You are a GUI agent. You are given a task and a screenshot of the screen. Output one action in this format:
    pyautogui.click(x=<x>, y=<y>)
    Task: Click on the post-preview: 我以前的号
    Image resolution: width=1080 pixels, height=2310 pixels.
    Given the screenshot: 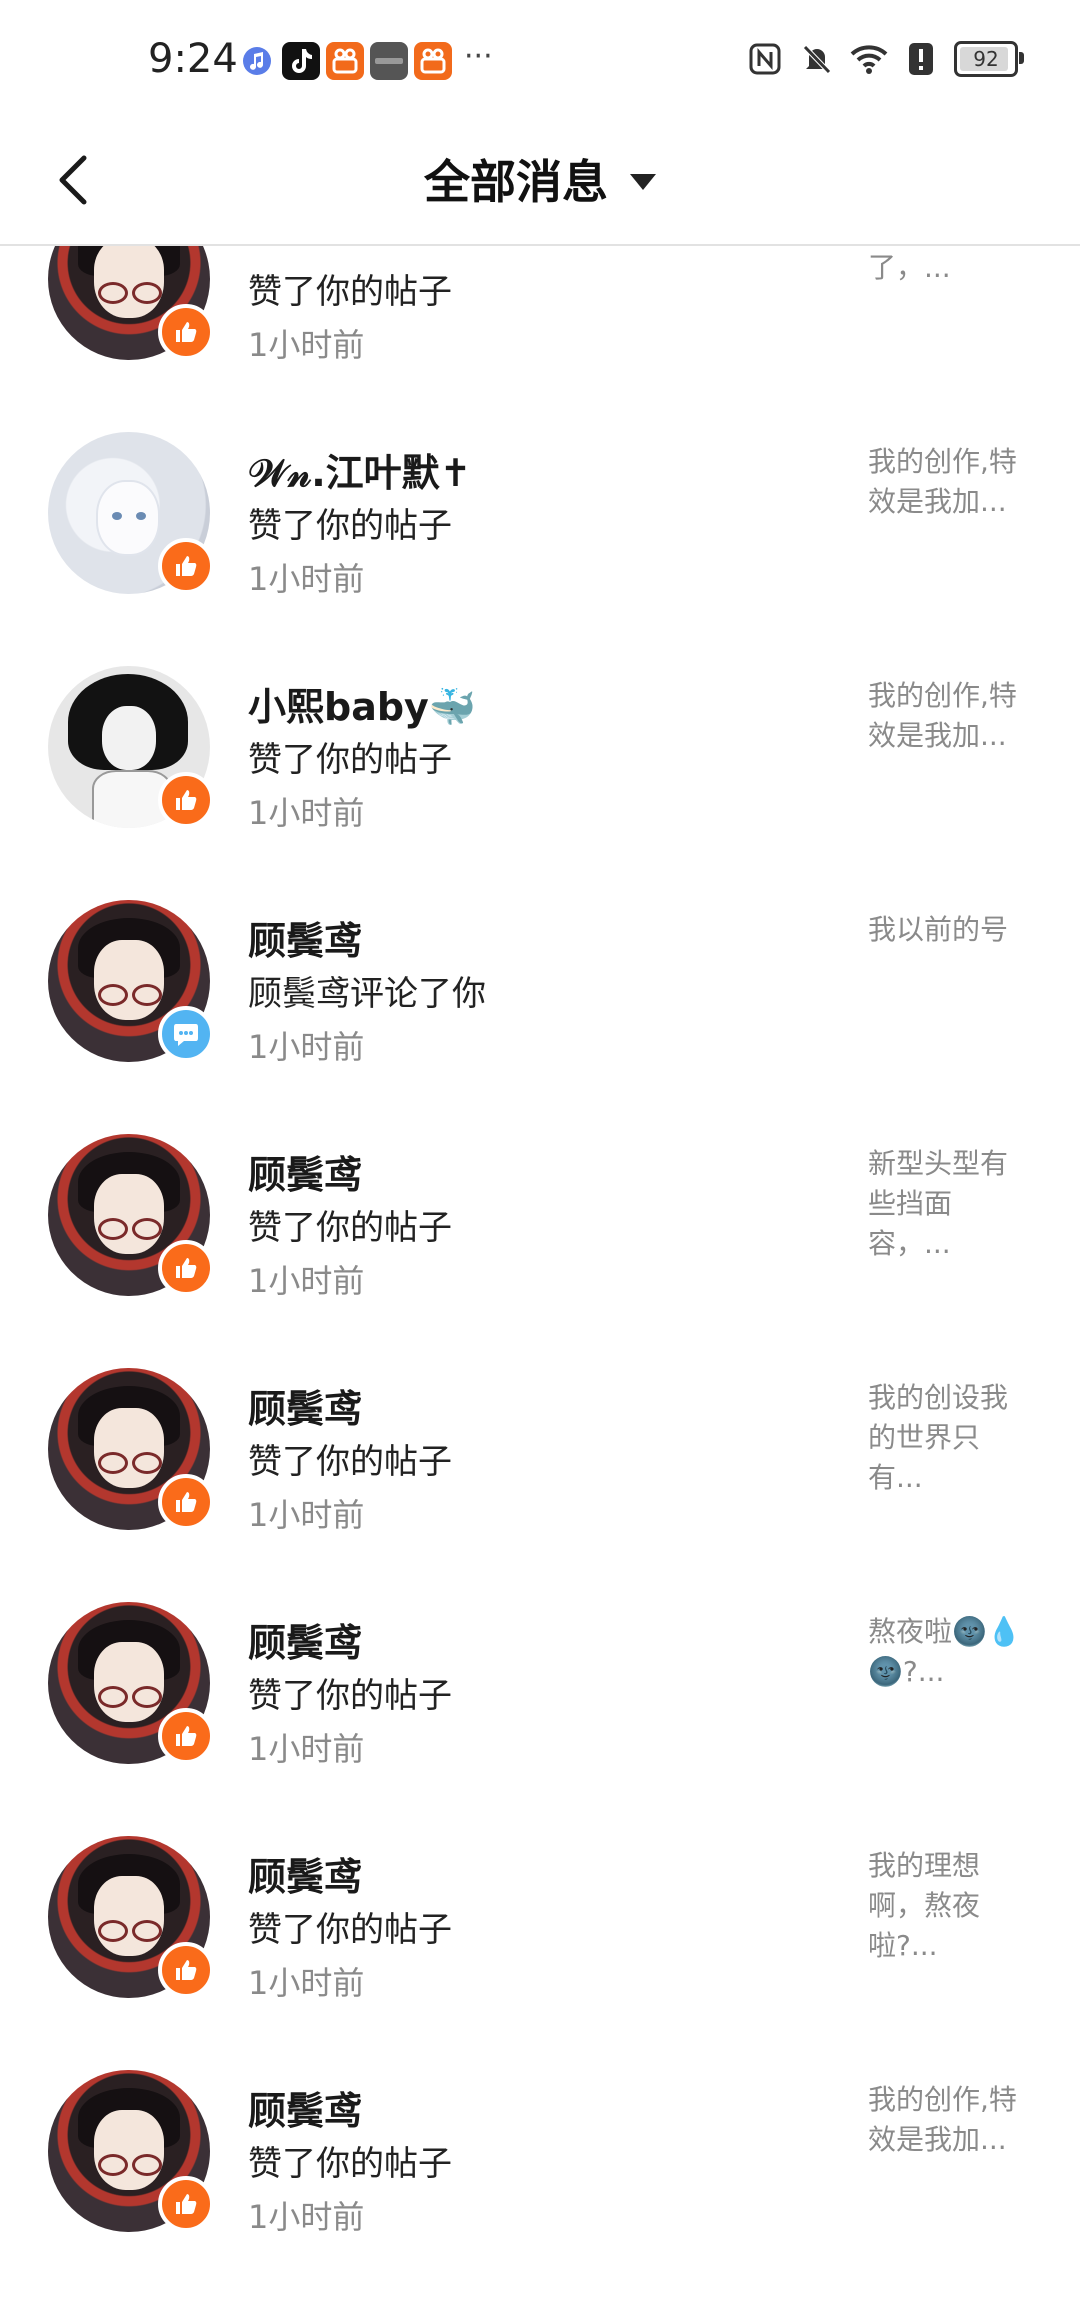 What is the action you would take?
    pyautogui.click(x=948, y=930)
    